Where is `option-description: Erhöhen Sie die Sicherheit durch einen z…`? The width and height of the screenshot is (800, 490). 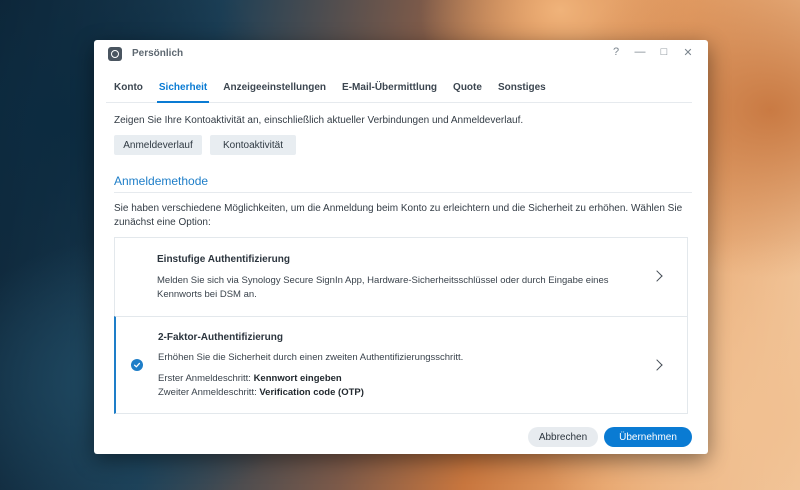 option-description: Erhöhen Sie die Sicherheit durch einen z… is located at coordinates (311, 357).